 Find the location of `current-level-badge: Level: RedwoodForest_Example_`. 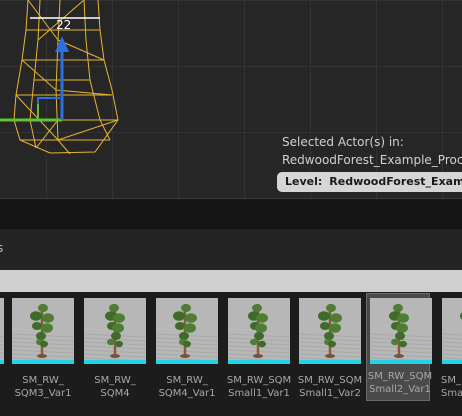

current-level-badge: Level: RedwoodForest_Example_ is located at coordinates (369, 182).